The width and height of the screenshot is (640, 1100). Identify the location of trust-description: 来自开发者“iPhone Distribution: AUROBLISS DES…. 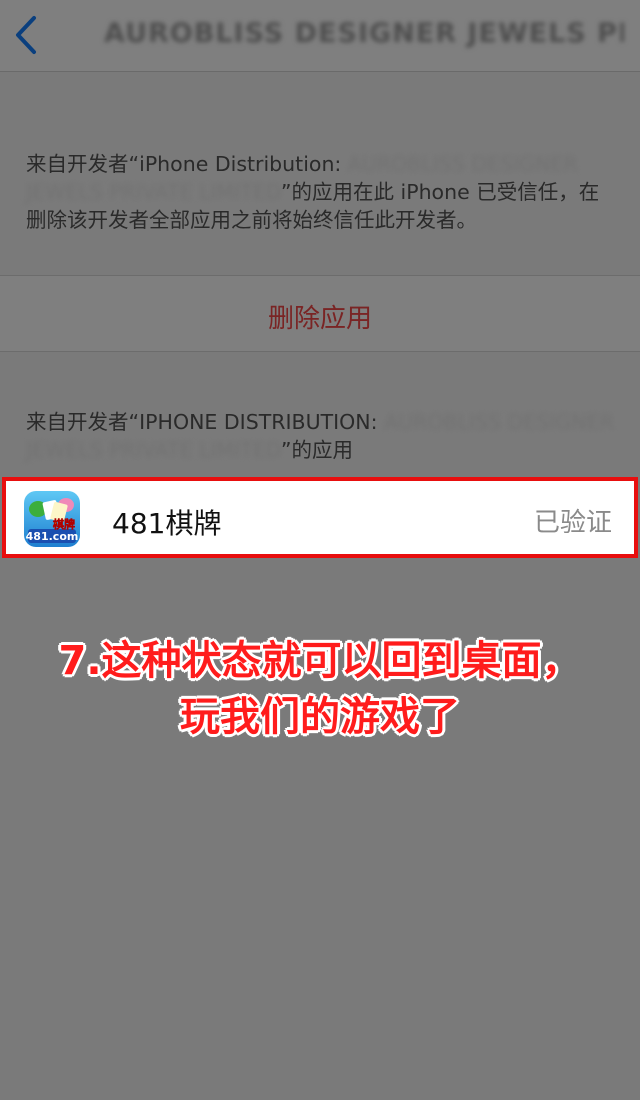
(321, 192).